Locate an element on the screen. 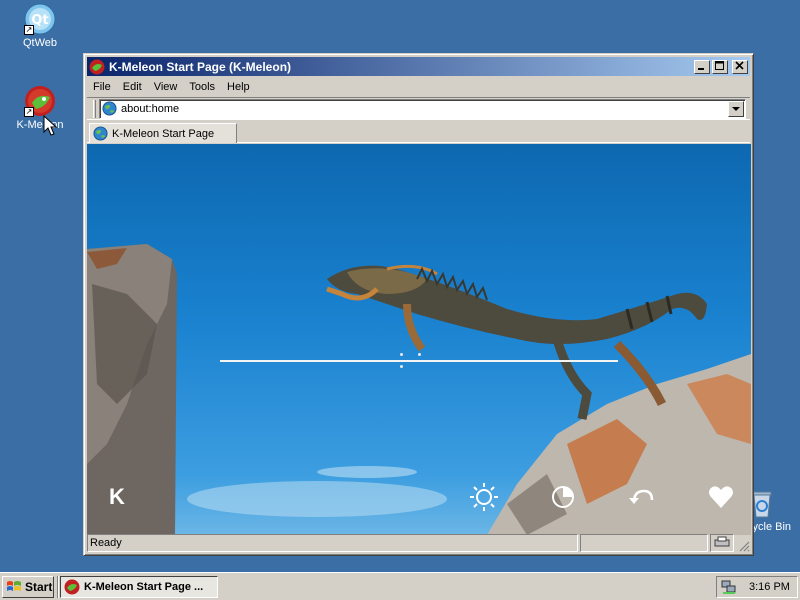 The image size is (800, 600). status-text: Ready is located at coordinates (333, 543).